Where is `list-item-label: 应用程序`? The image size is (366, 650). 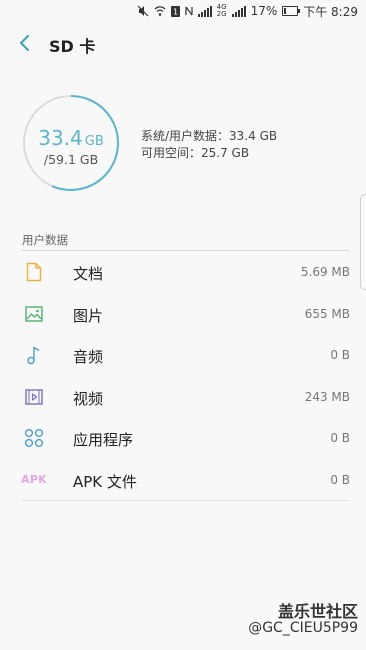
list-item-label: 应用程序 is located at coordinates (103, 440).